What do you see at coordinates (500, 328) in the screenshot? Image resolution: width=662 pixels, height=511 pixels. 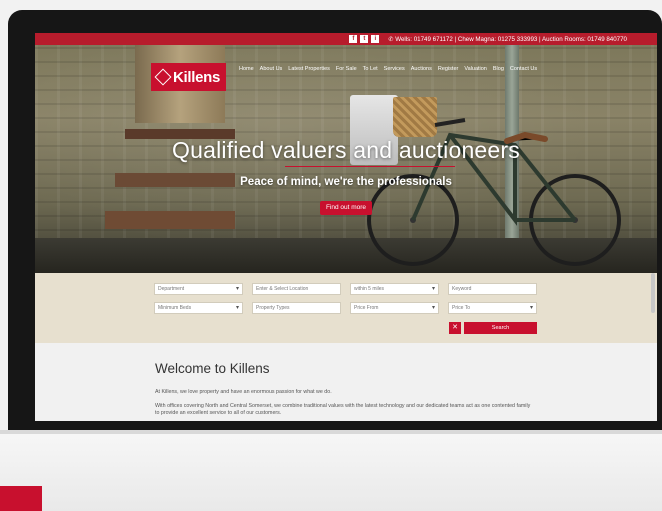 I see `search-button: Search` at bounding box center [500, 328].